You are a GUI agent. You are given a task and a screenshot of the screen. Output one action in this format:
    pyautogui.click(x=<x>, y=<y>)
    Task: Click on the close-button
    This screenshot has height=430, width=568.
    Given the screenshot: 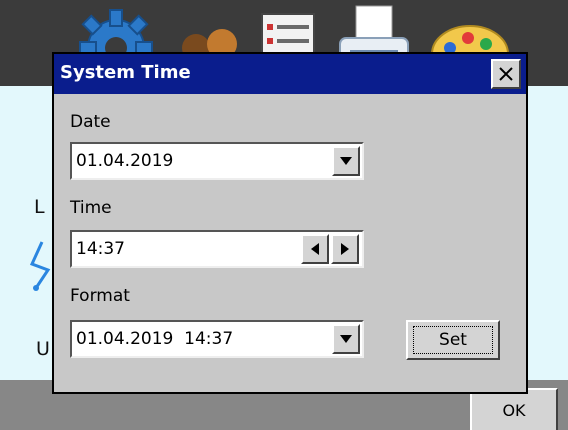 What is the action you would take?
    pyautogui.click(x=506, y=74)
    